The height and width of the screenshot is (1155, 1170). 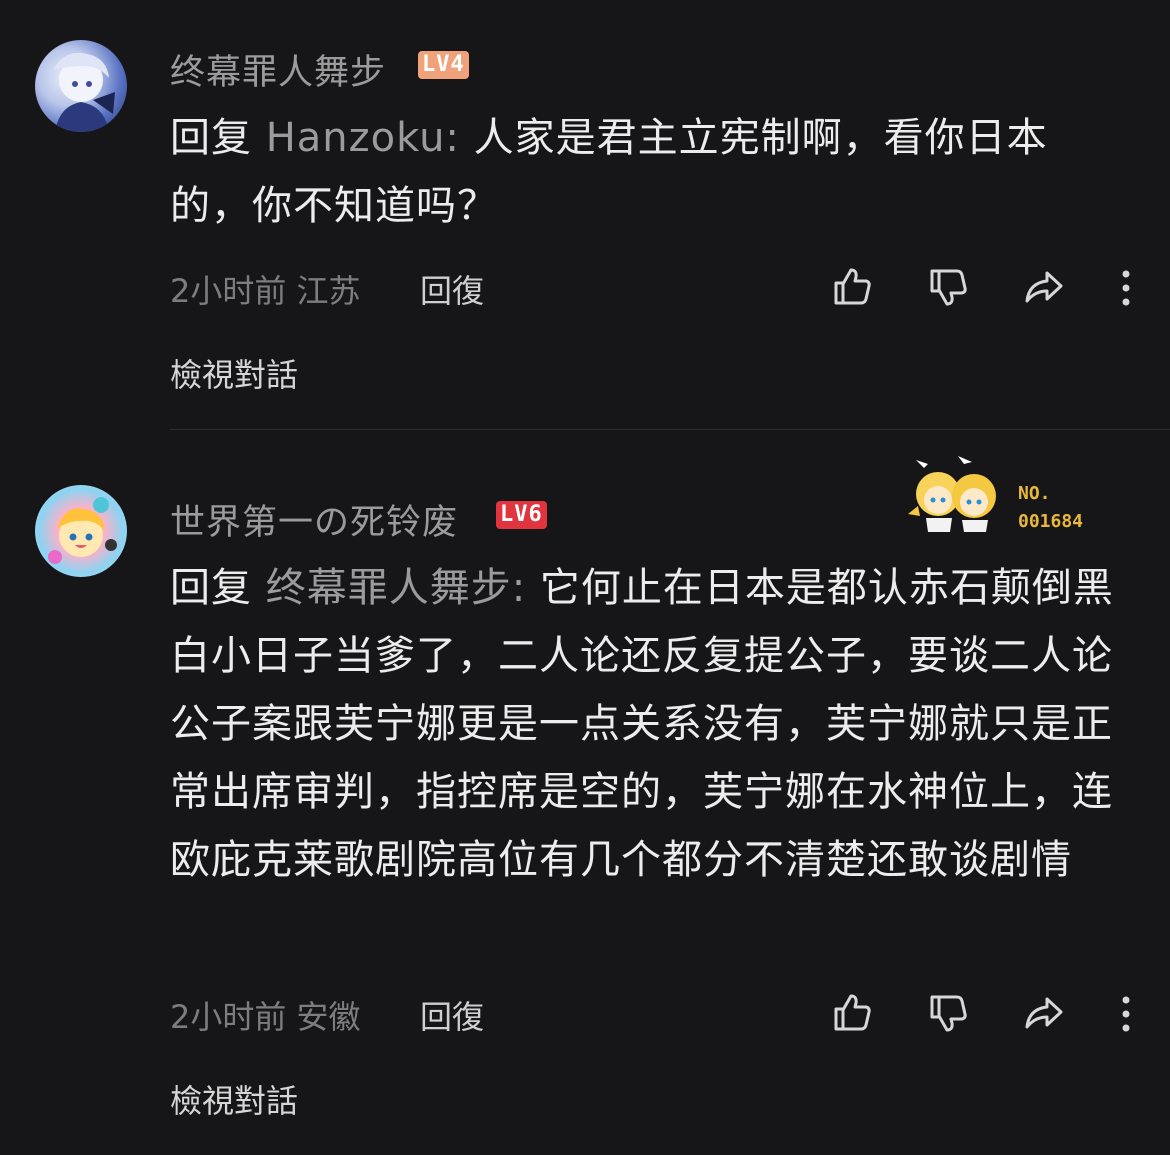 I want to click on mention-link: Hanzoku:, so click(x=363, y=138).